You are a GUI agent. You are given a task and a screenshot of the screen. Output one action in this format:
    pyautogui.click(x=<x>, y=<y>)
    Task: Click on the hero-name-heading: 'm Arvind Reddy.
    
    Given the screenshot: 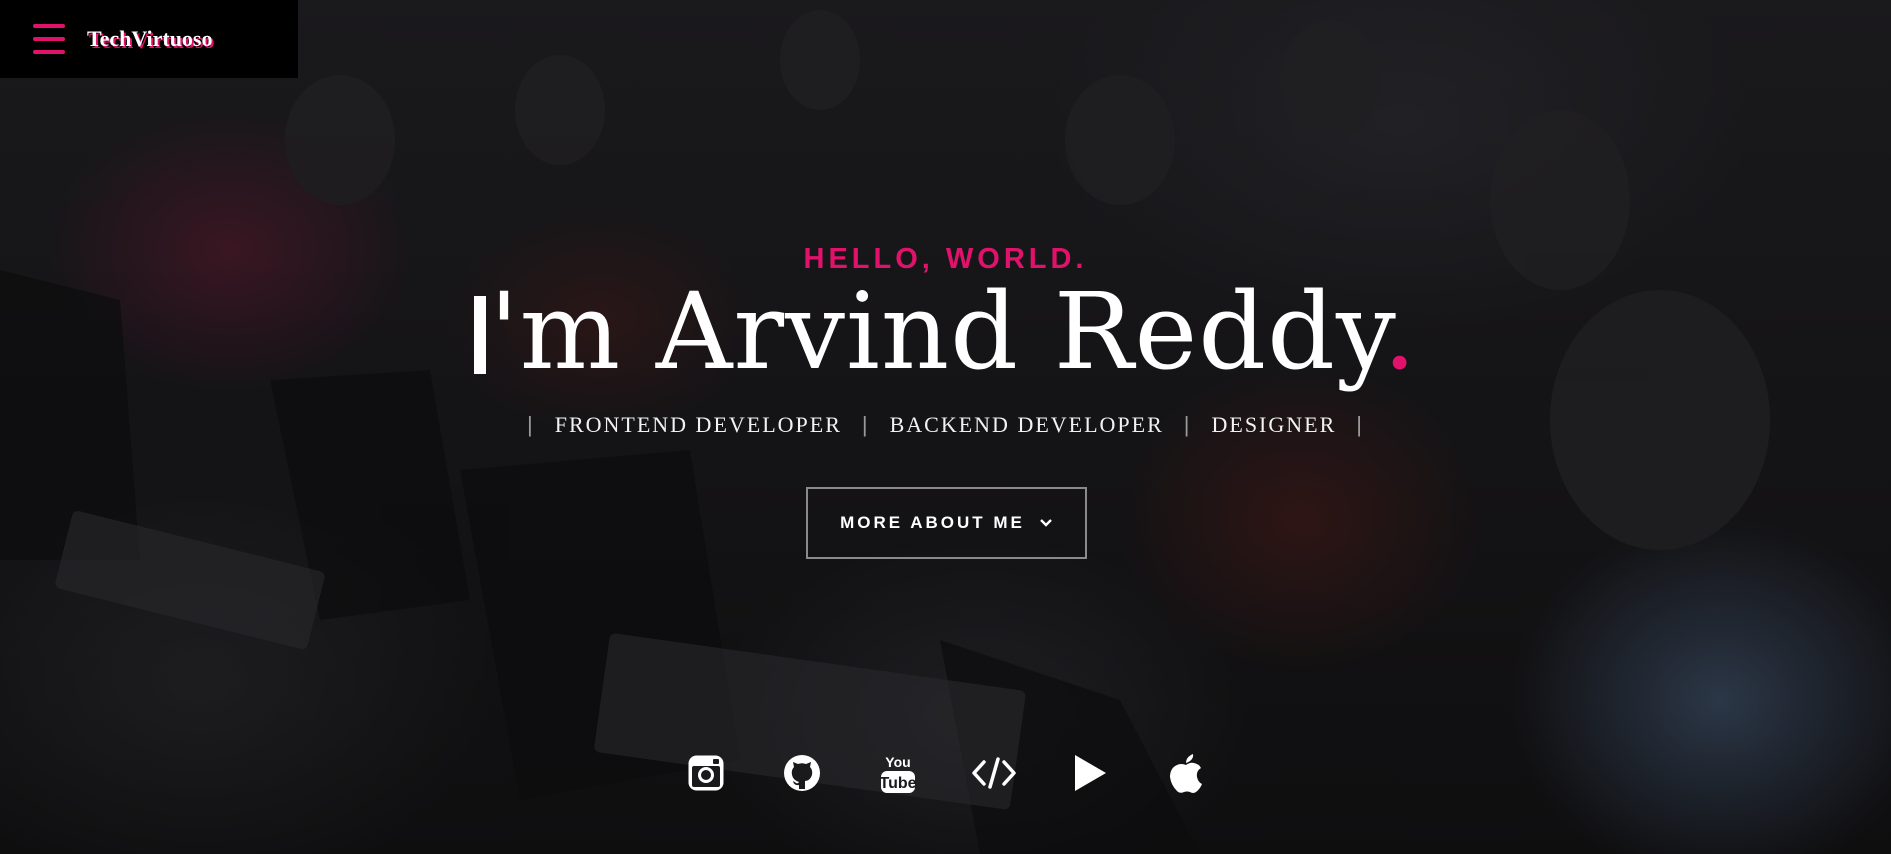 What is the action you would take?
    pyautogui.click(x=945, y=332)
    